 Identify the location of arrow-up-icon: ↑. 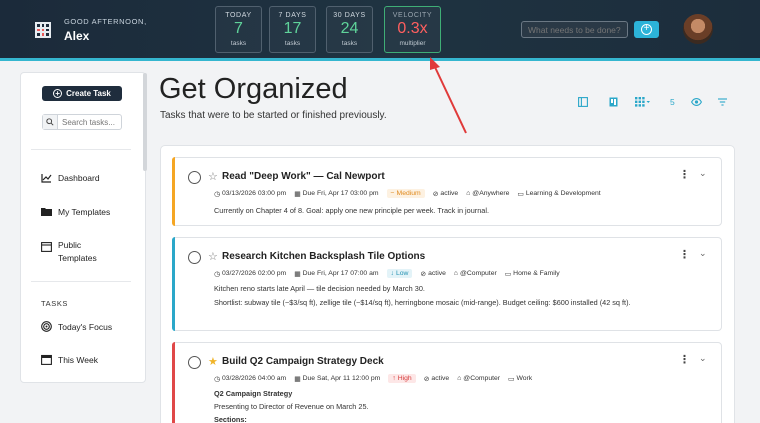
(394, 378).